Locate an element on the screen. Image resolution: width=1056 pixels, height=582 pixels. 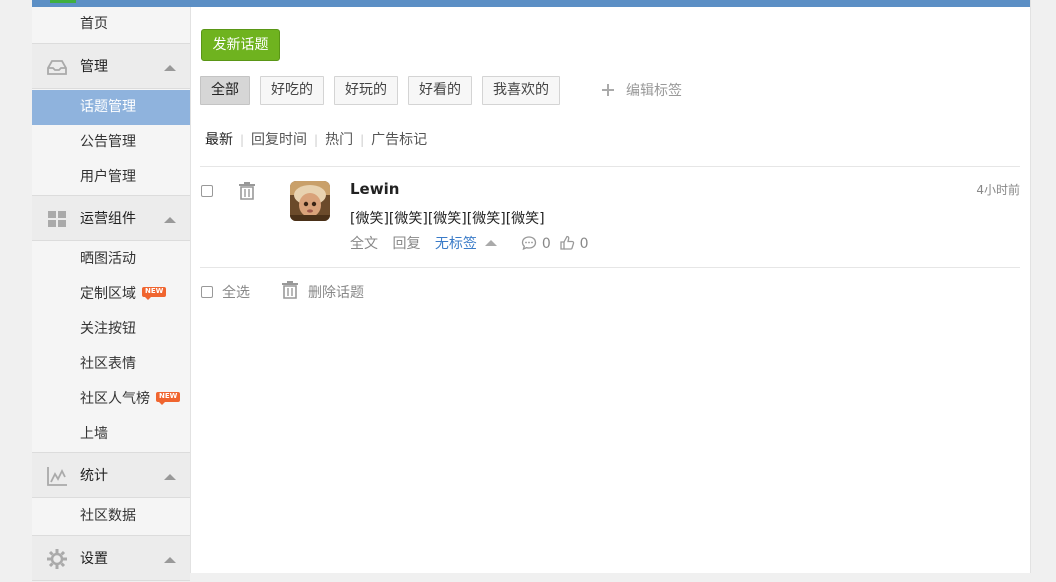
tag-dropdown: 无标签 is located at coordinates (456, 244).